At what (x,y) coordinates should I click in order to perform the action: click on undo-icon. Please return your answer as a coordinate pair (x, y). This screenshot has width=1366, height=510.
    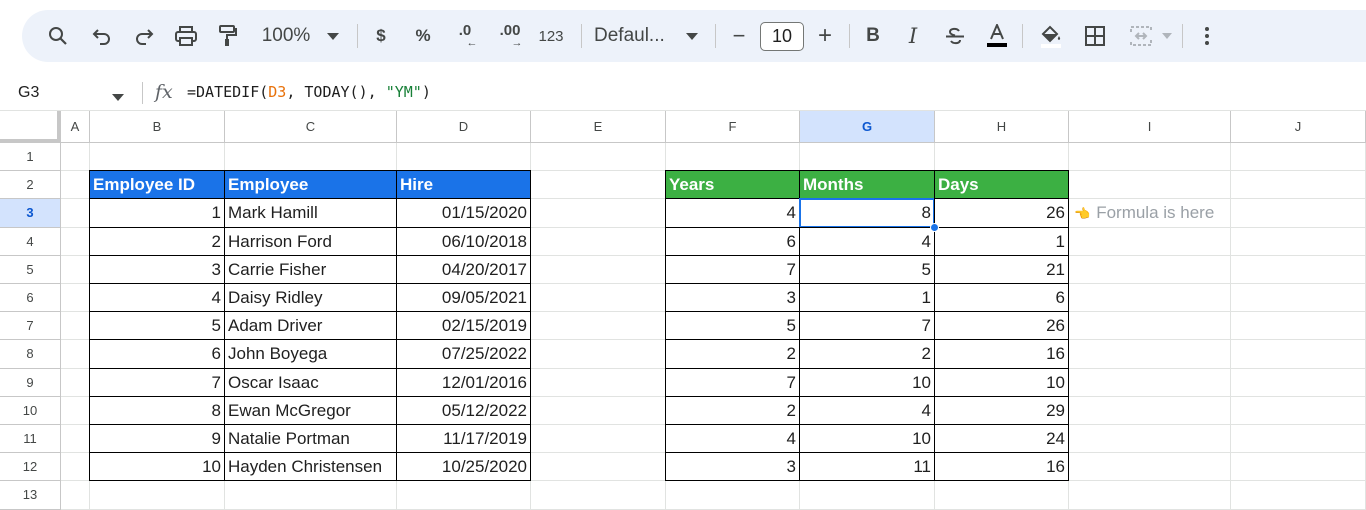
    Looking at the image, I should click on (102, 36).